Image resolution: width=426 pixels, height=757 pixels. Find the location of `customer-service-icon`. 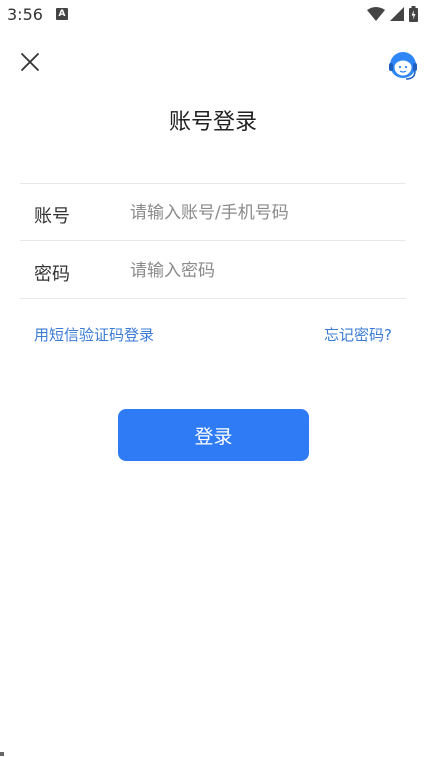

customer-service-icon is located at coordinates (403, 66).